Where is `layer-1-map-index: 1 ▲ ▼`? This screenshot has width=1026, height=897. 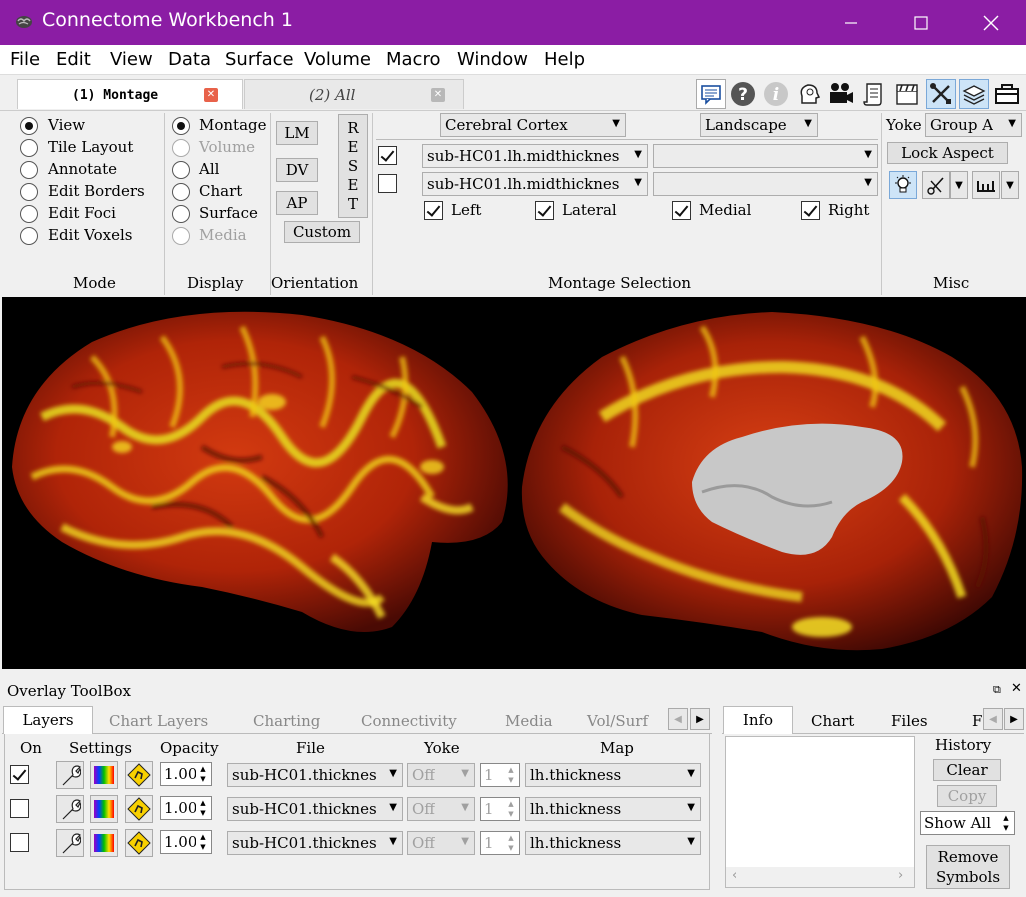
layer-1-map-index: 1 ▲ ▼ is located at coordinates (500, 775).